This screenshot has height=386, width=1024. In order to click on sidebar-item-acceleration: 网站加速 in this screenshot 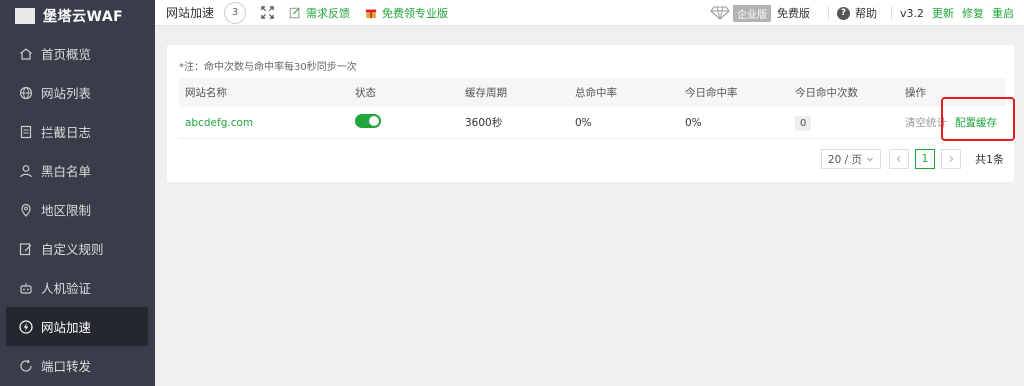, I will do `click(77, 326)`.